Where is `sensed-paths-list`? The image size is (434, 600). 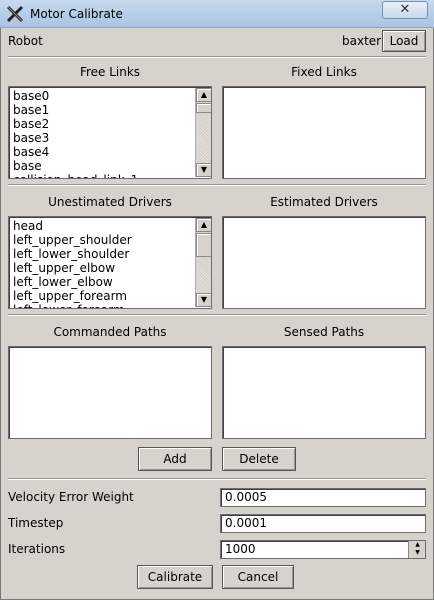 sensed-paths-list is located at coordinates (324, 392).